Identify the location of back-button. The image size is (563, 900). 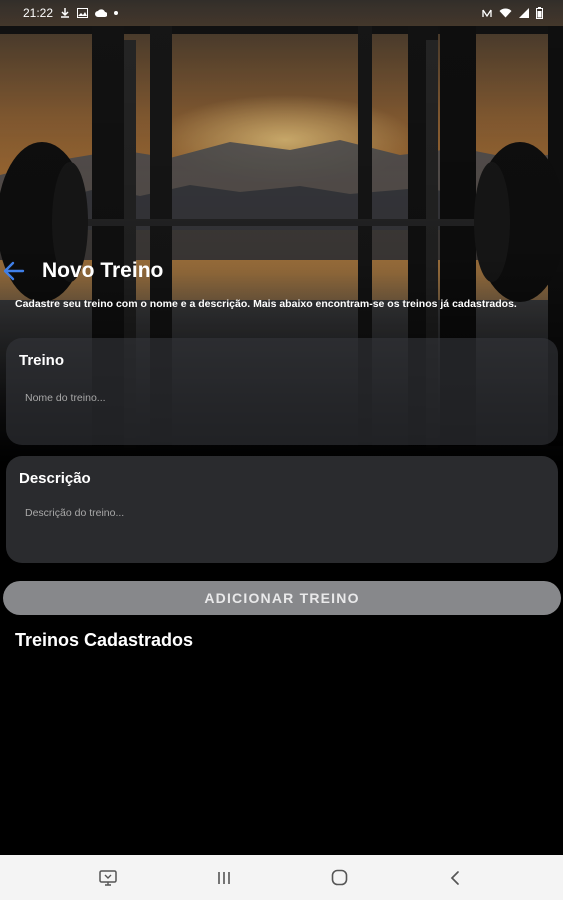
(18, 271).